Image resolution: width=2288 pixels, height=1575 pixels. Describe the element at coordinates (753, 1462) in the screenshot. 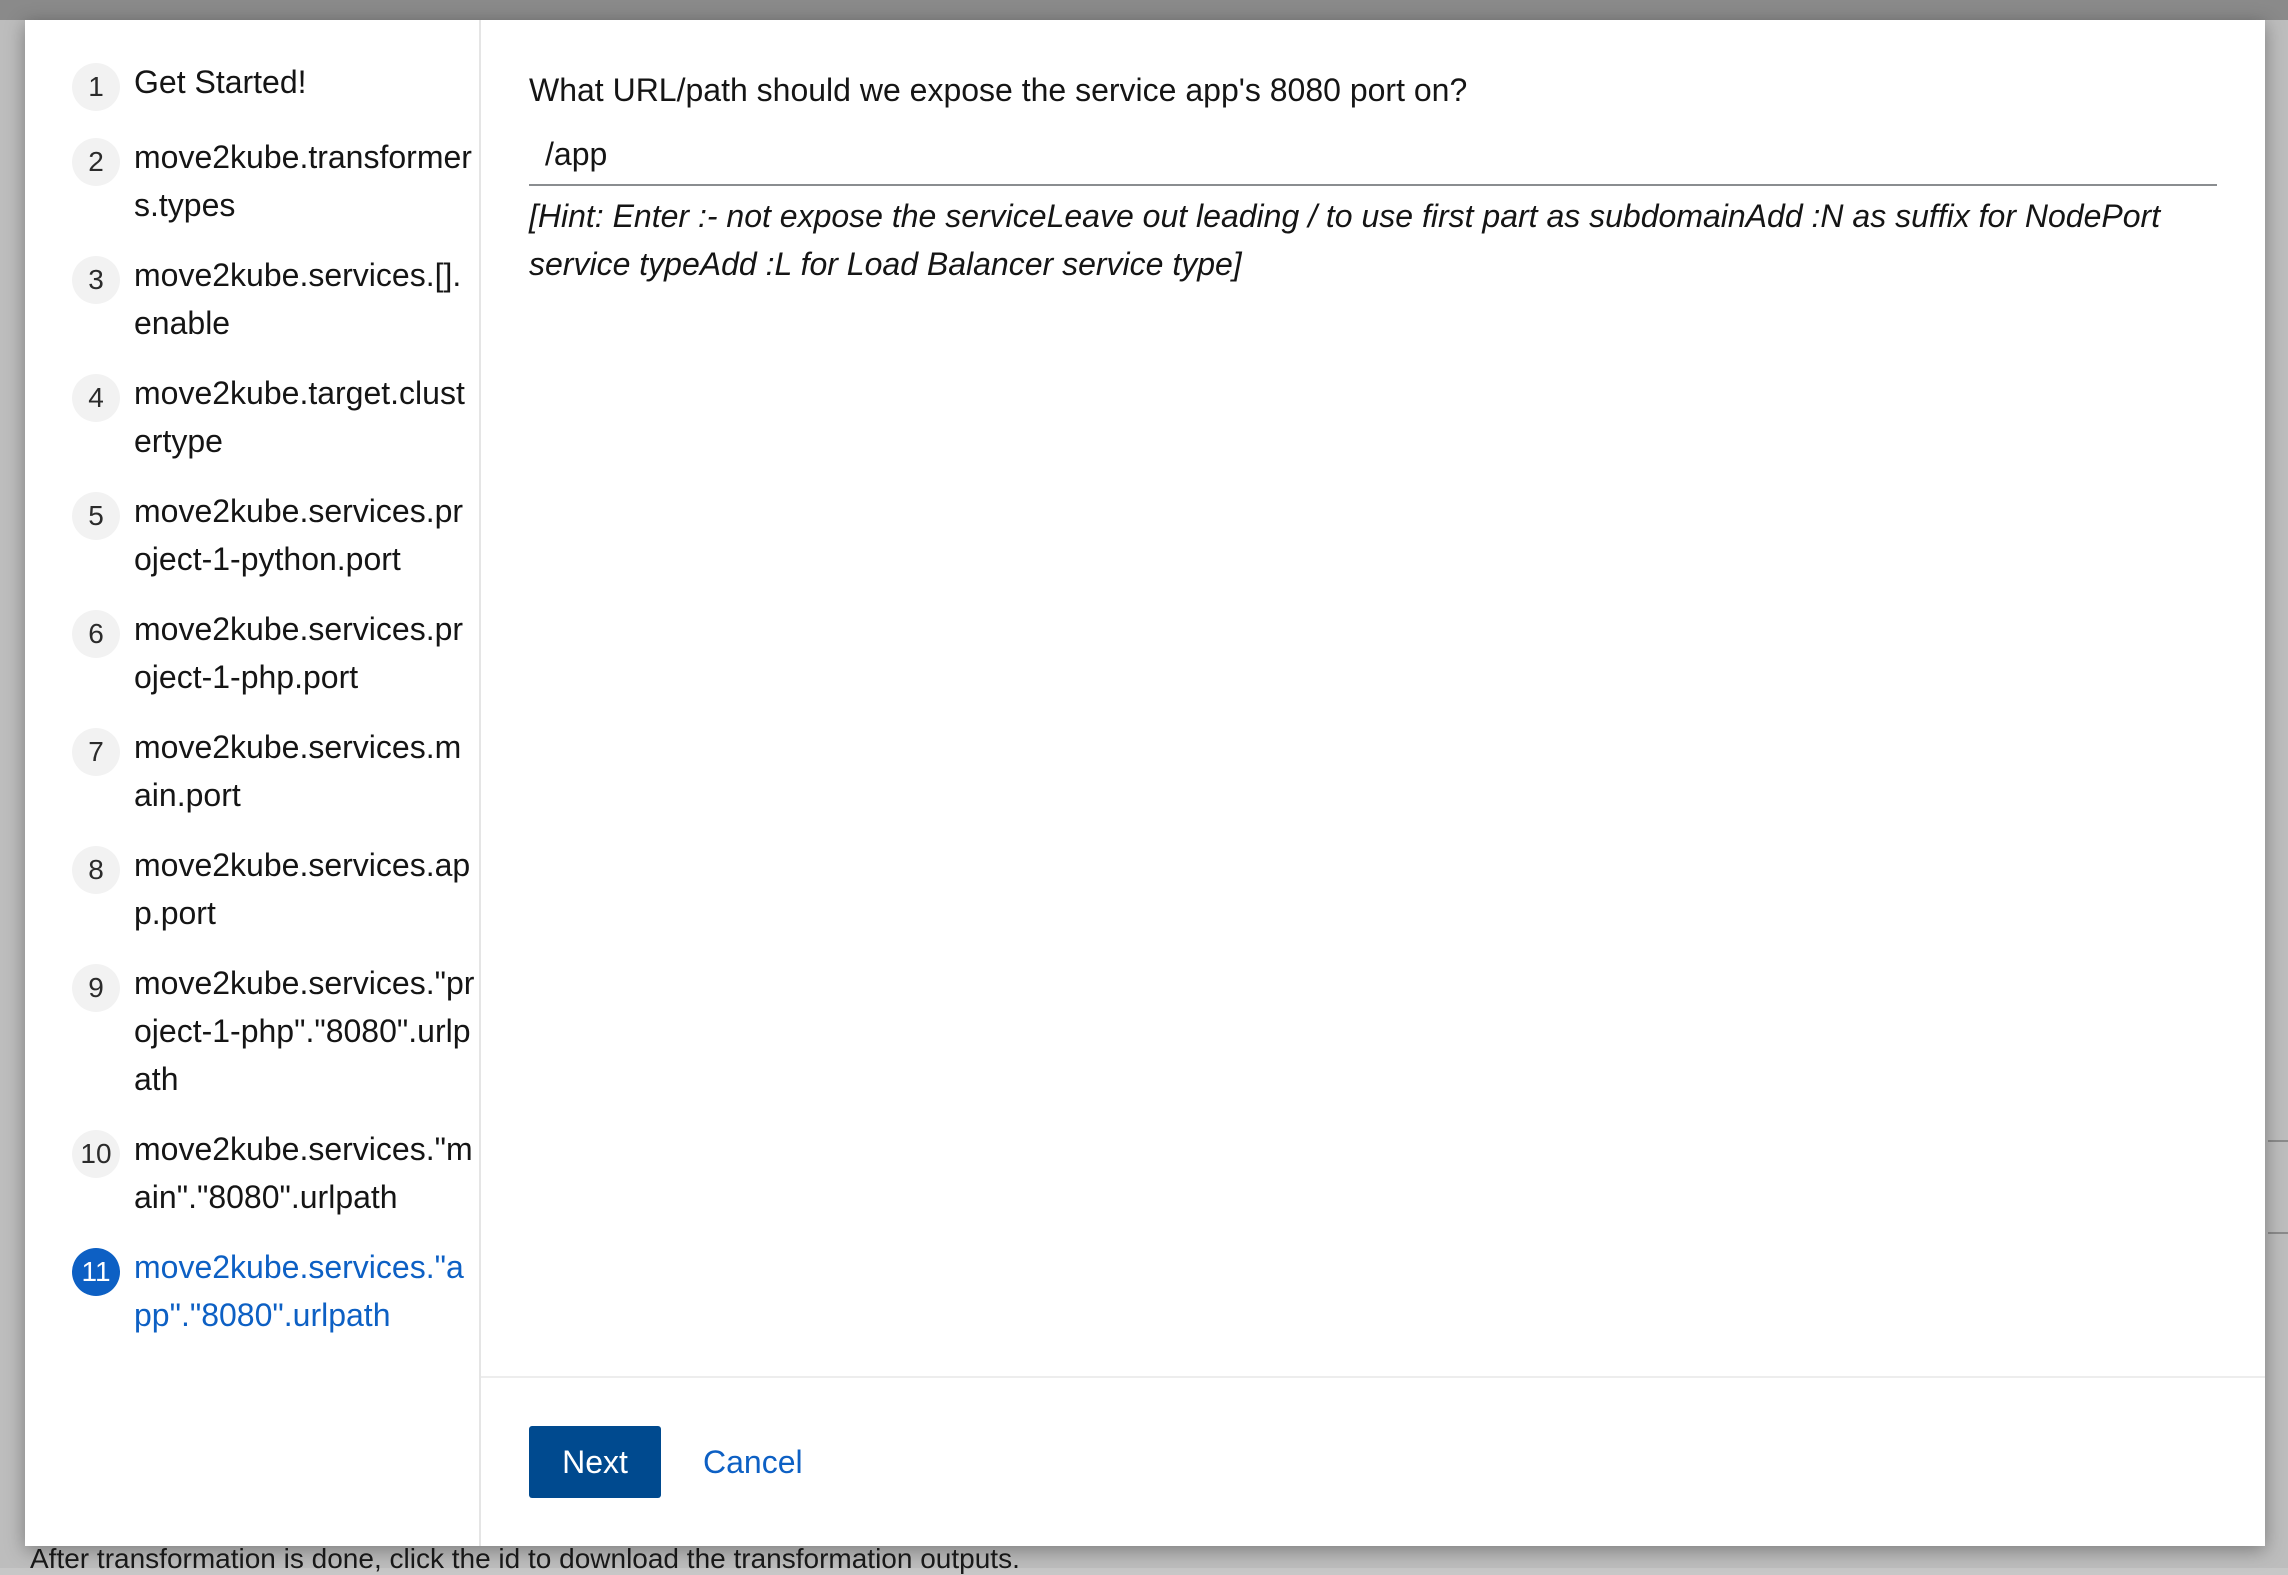

I see `cancel-button: Cancel` at that location.